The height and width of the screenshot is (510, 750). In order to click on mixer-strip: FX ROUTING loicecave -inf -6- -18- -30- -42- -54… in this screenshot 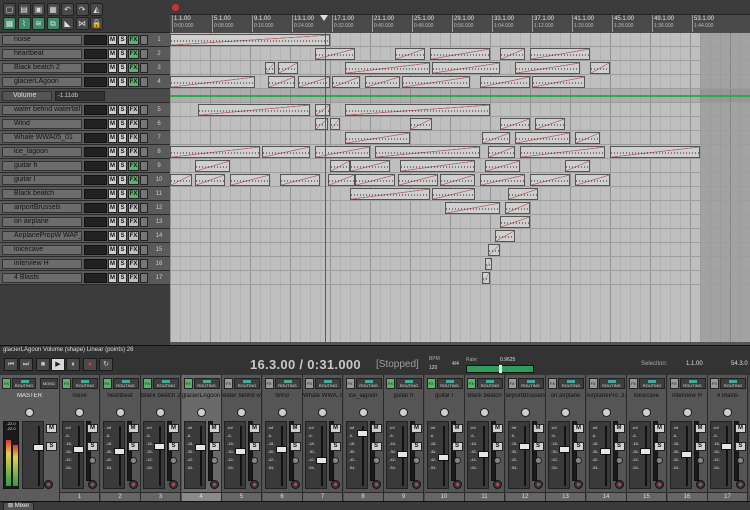, I will do `click(647, 438)`.